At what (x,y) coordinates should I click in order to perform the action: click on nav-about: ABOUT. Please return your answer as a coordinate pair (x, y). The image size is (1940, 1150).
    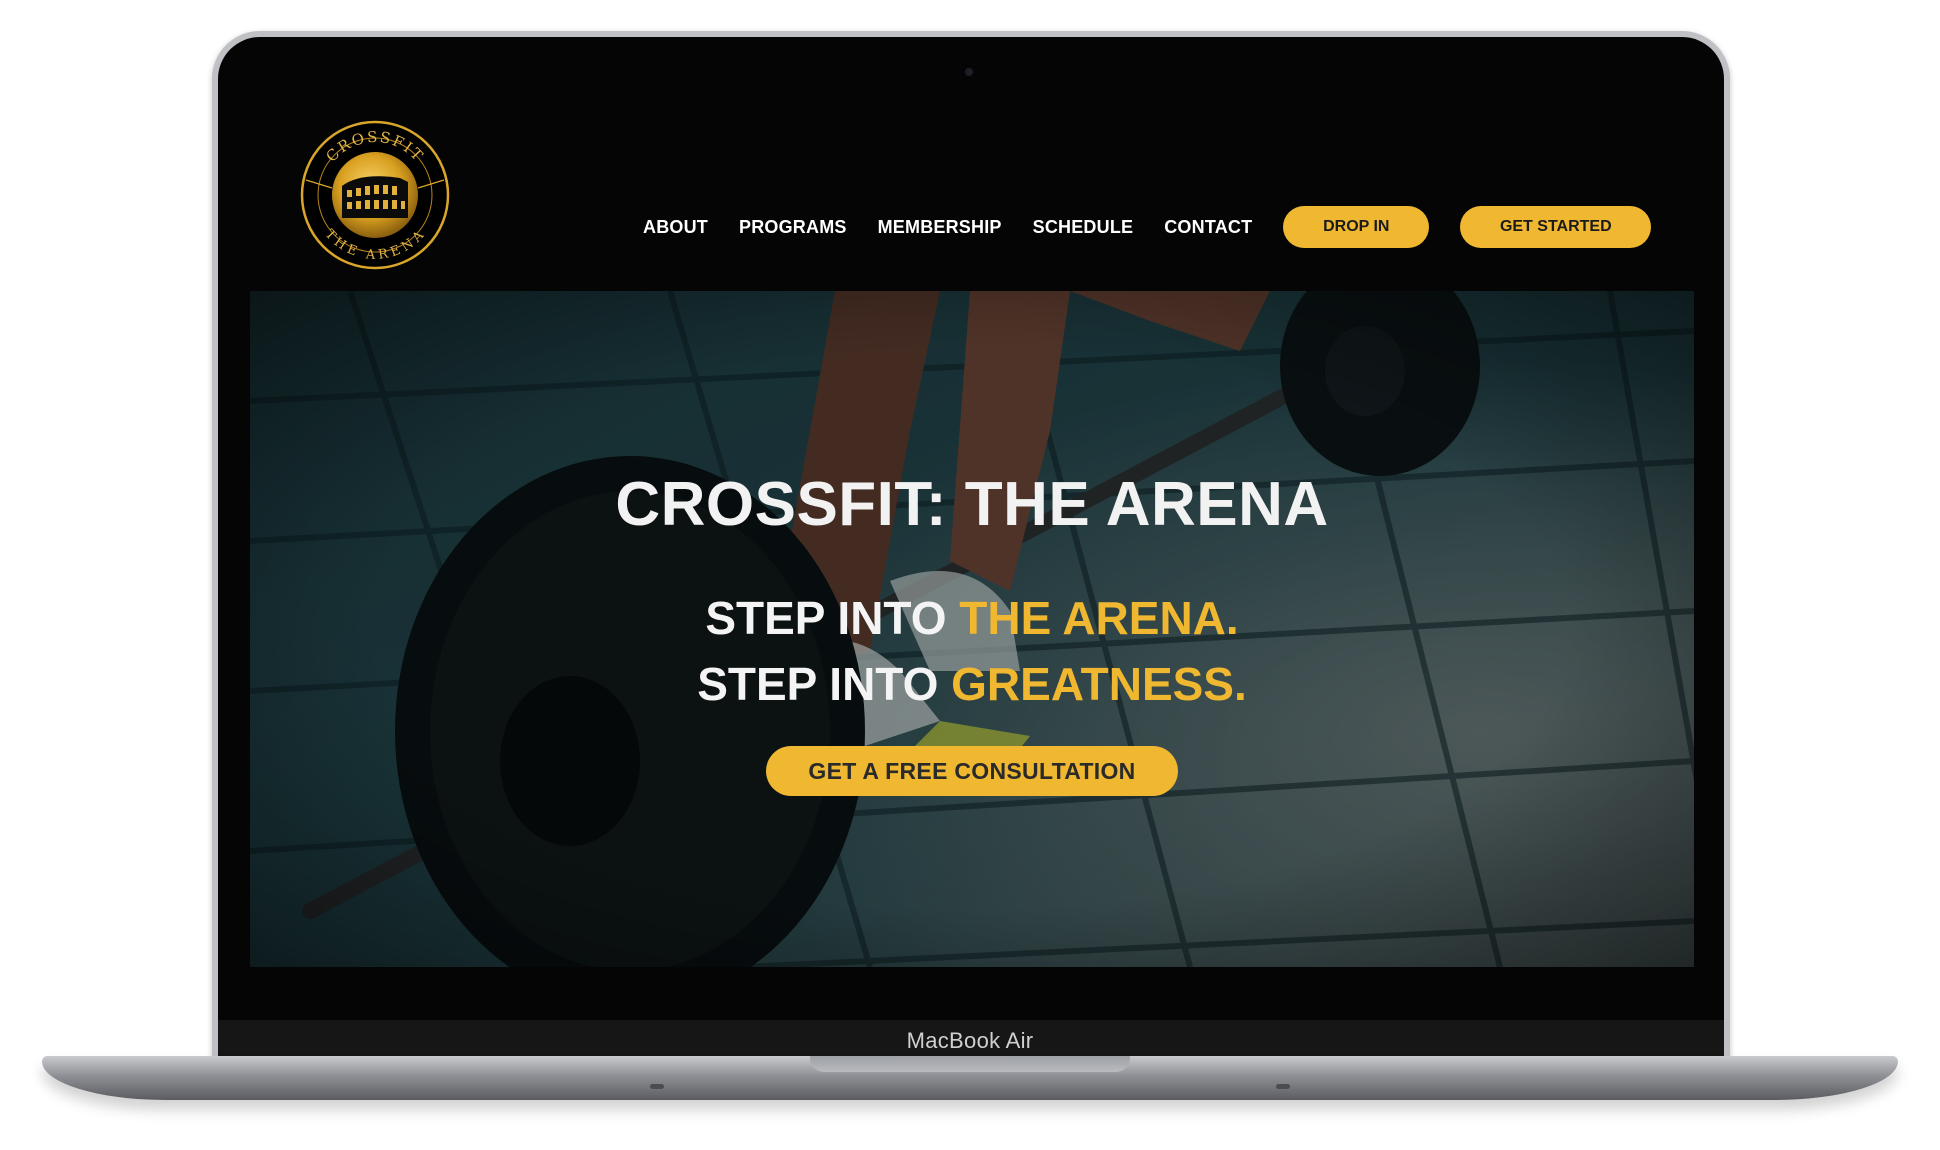
    Looking at the image, I should click on (675, 227).